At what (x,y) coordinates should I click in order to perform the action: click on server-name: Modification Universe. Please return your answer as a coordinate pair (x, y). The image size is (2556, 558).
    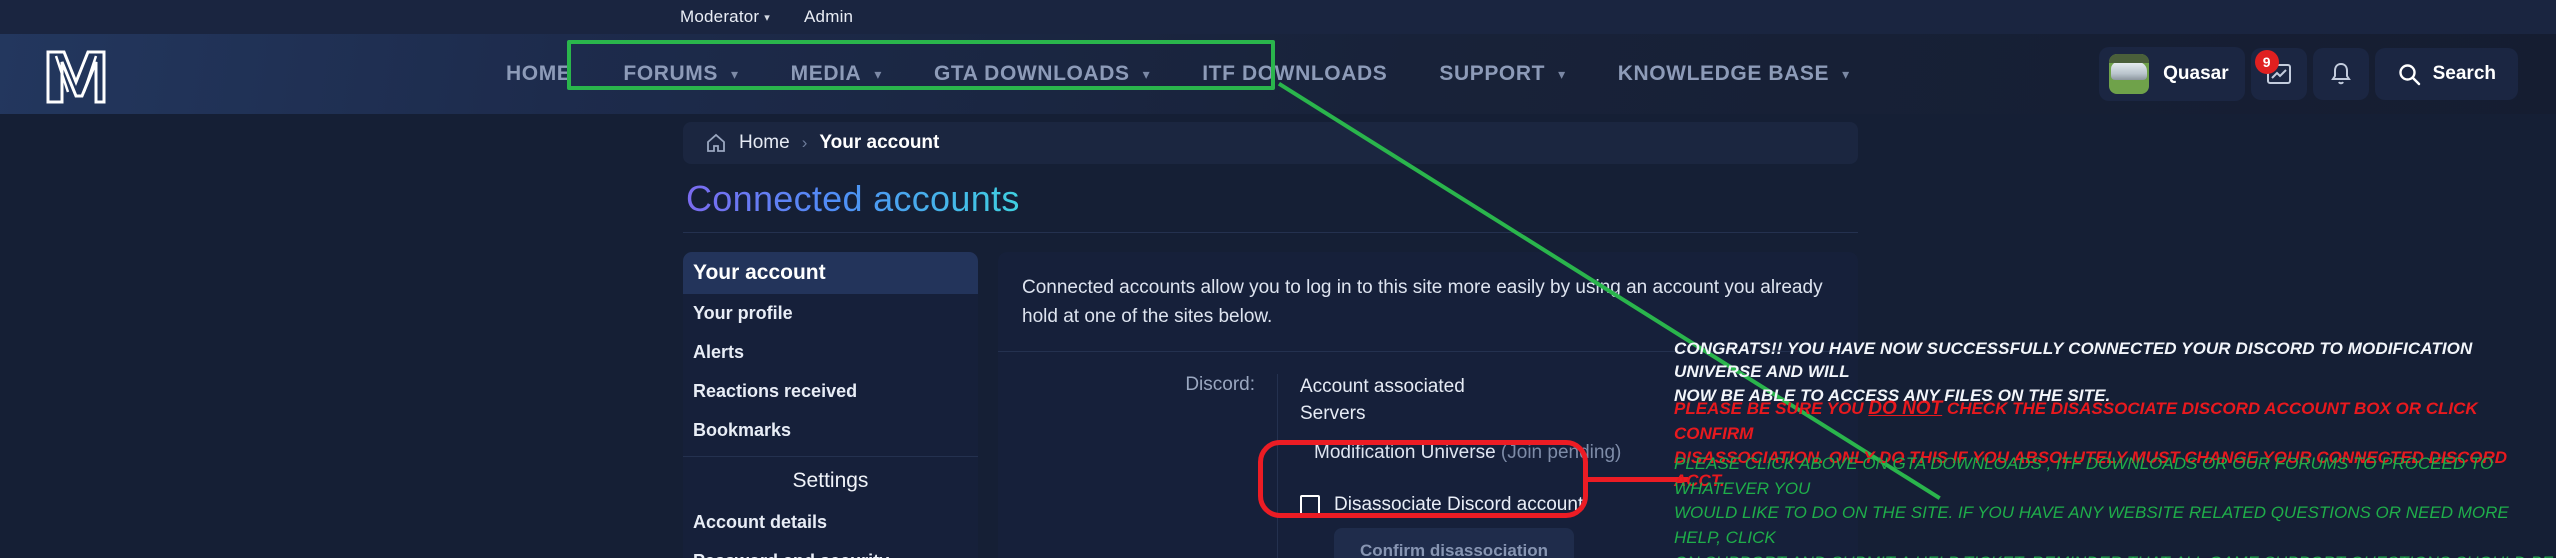
    Looking at the image, I should click on (1405, 452).